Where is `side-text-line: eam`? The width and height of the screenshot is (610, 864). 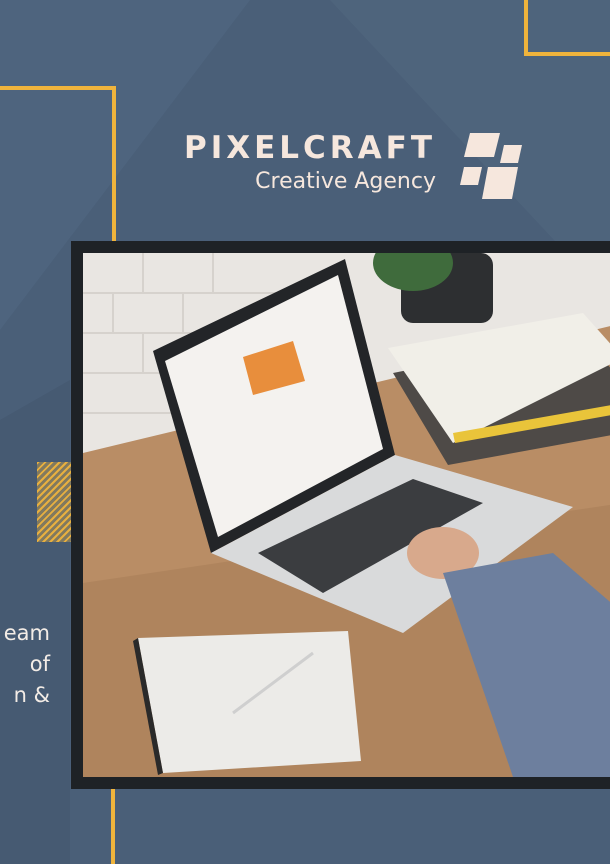 side-text-line: eam is located at coordinates (26, 633).